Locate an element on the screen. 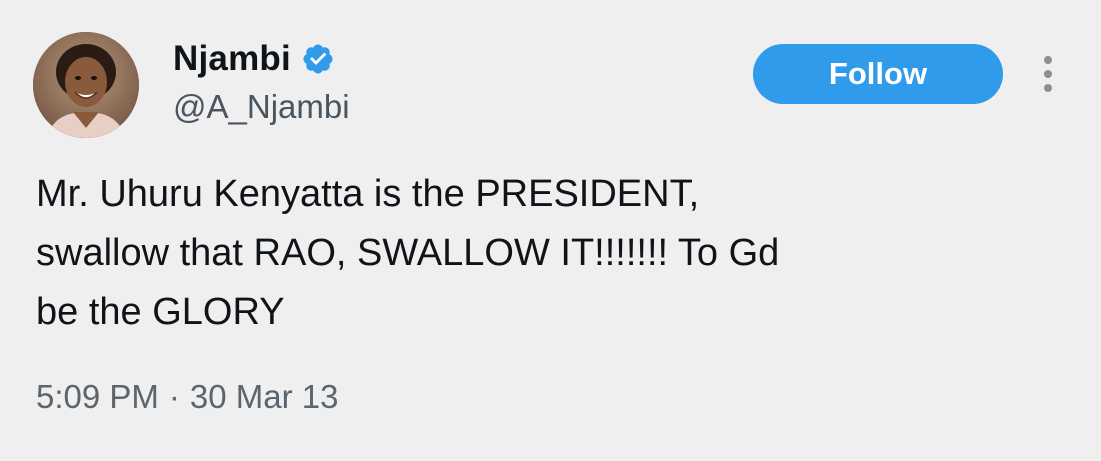 The image size is (1101, 461). follow-button: Follow is located at coordinates (878, 74).